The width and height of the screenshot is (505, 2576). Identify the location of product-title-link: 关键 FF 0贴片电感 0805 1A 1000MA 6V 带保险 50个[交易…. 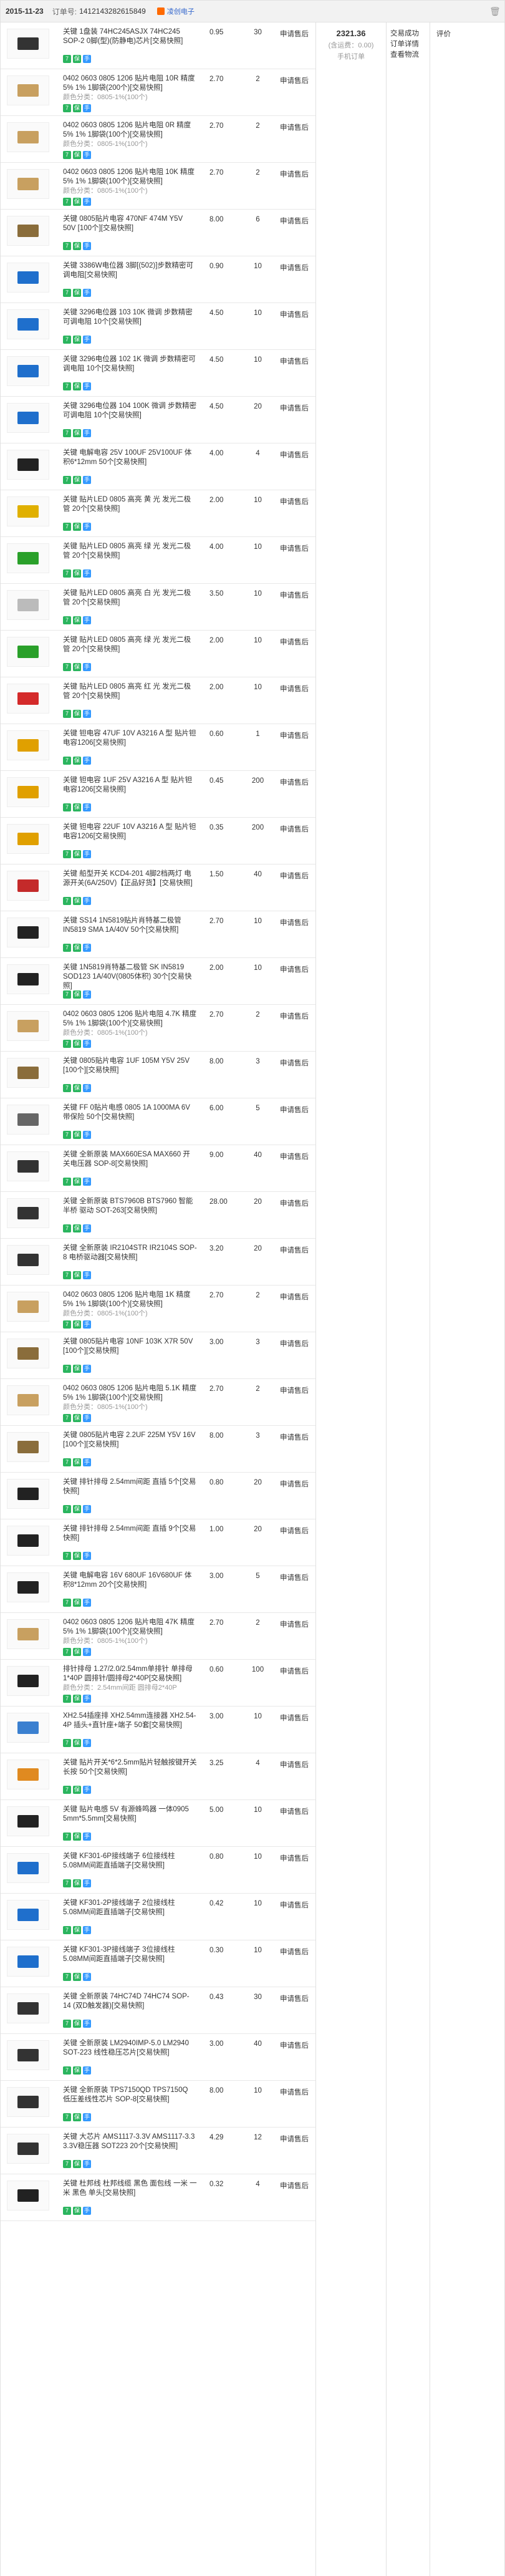
(130, 1112).